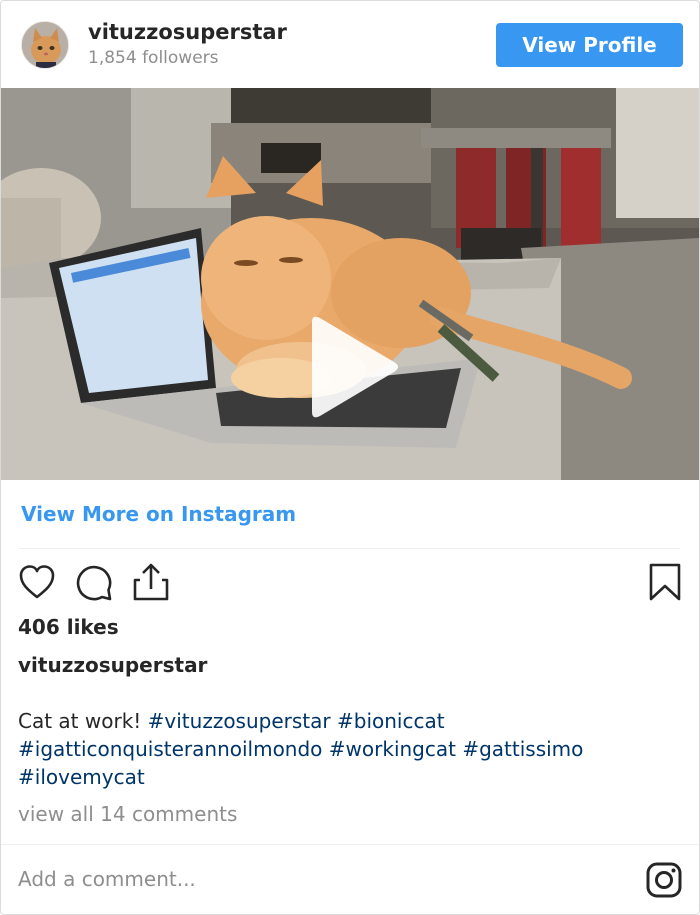 Image resolution: width=700 pixels, height=915 pixels. What do you see at coordinates (352, 367) in the screenshot?
I see `play-icon` at bounding box center [352, 367].